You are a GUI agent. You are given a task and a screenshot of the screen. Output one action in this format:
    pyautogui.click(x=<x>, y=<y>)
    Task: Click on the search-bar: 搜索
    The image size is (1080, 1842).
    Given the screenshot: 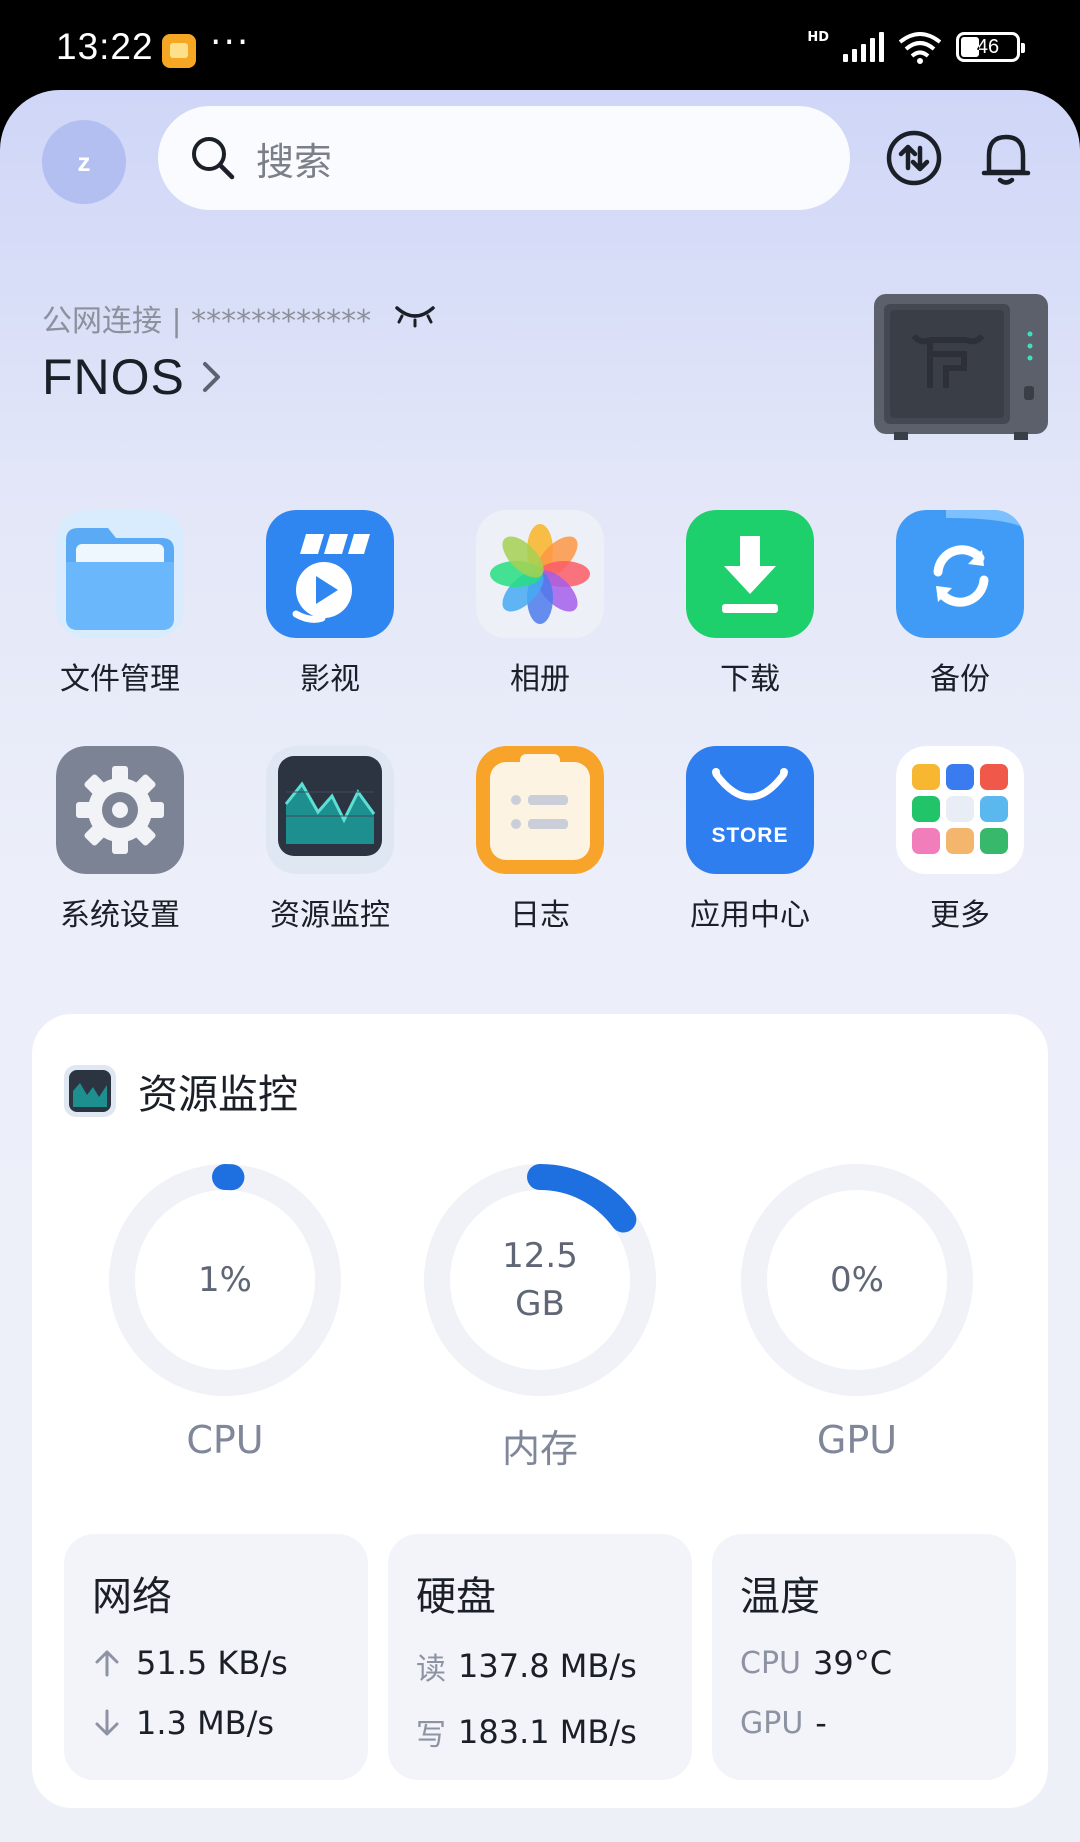 What is the action you would take?
    pyautogui.click(x=504, y=158)
    